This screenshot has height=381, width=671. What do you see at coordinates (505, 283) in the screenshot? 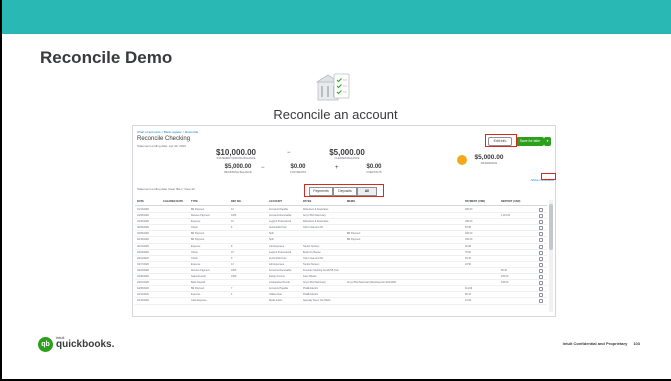
I see `cell-deposit: 108.00` at bounding box center [505, 283].